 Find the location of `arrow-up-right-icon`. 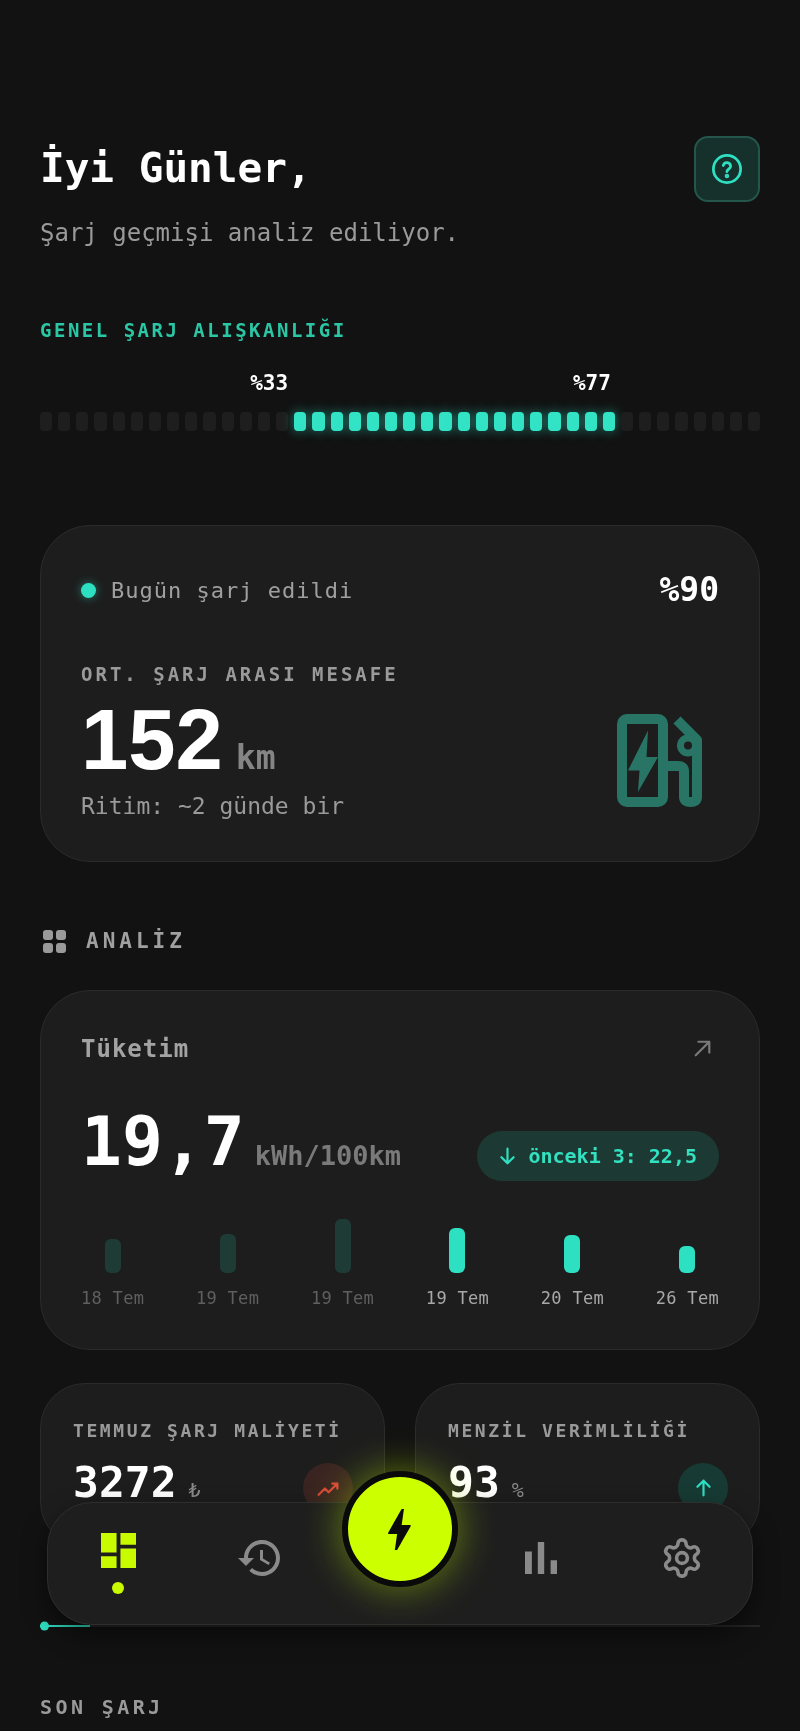

arrow-up-right-icon is located at coordinates (702, 1048).